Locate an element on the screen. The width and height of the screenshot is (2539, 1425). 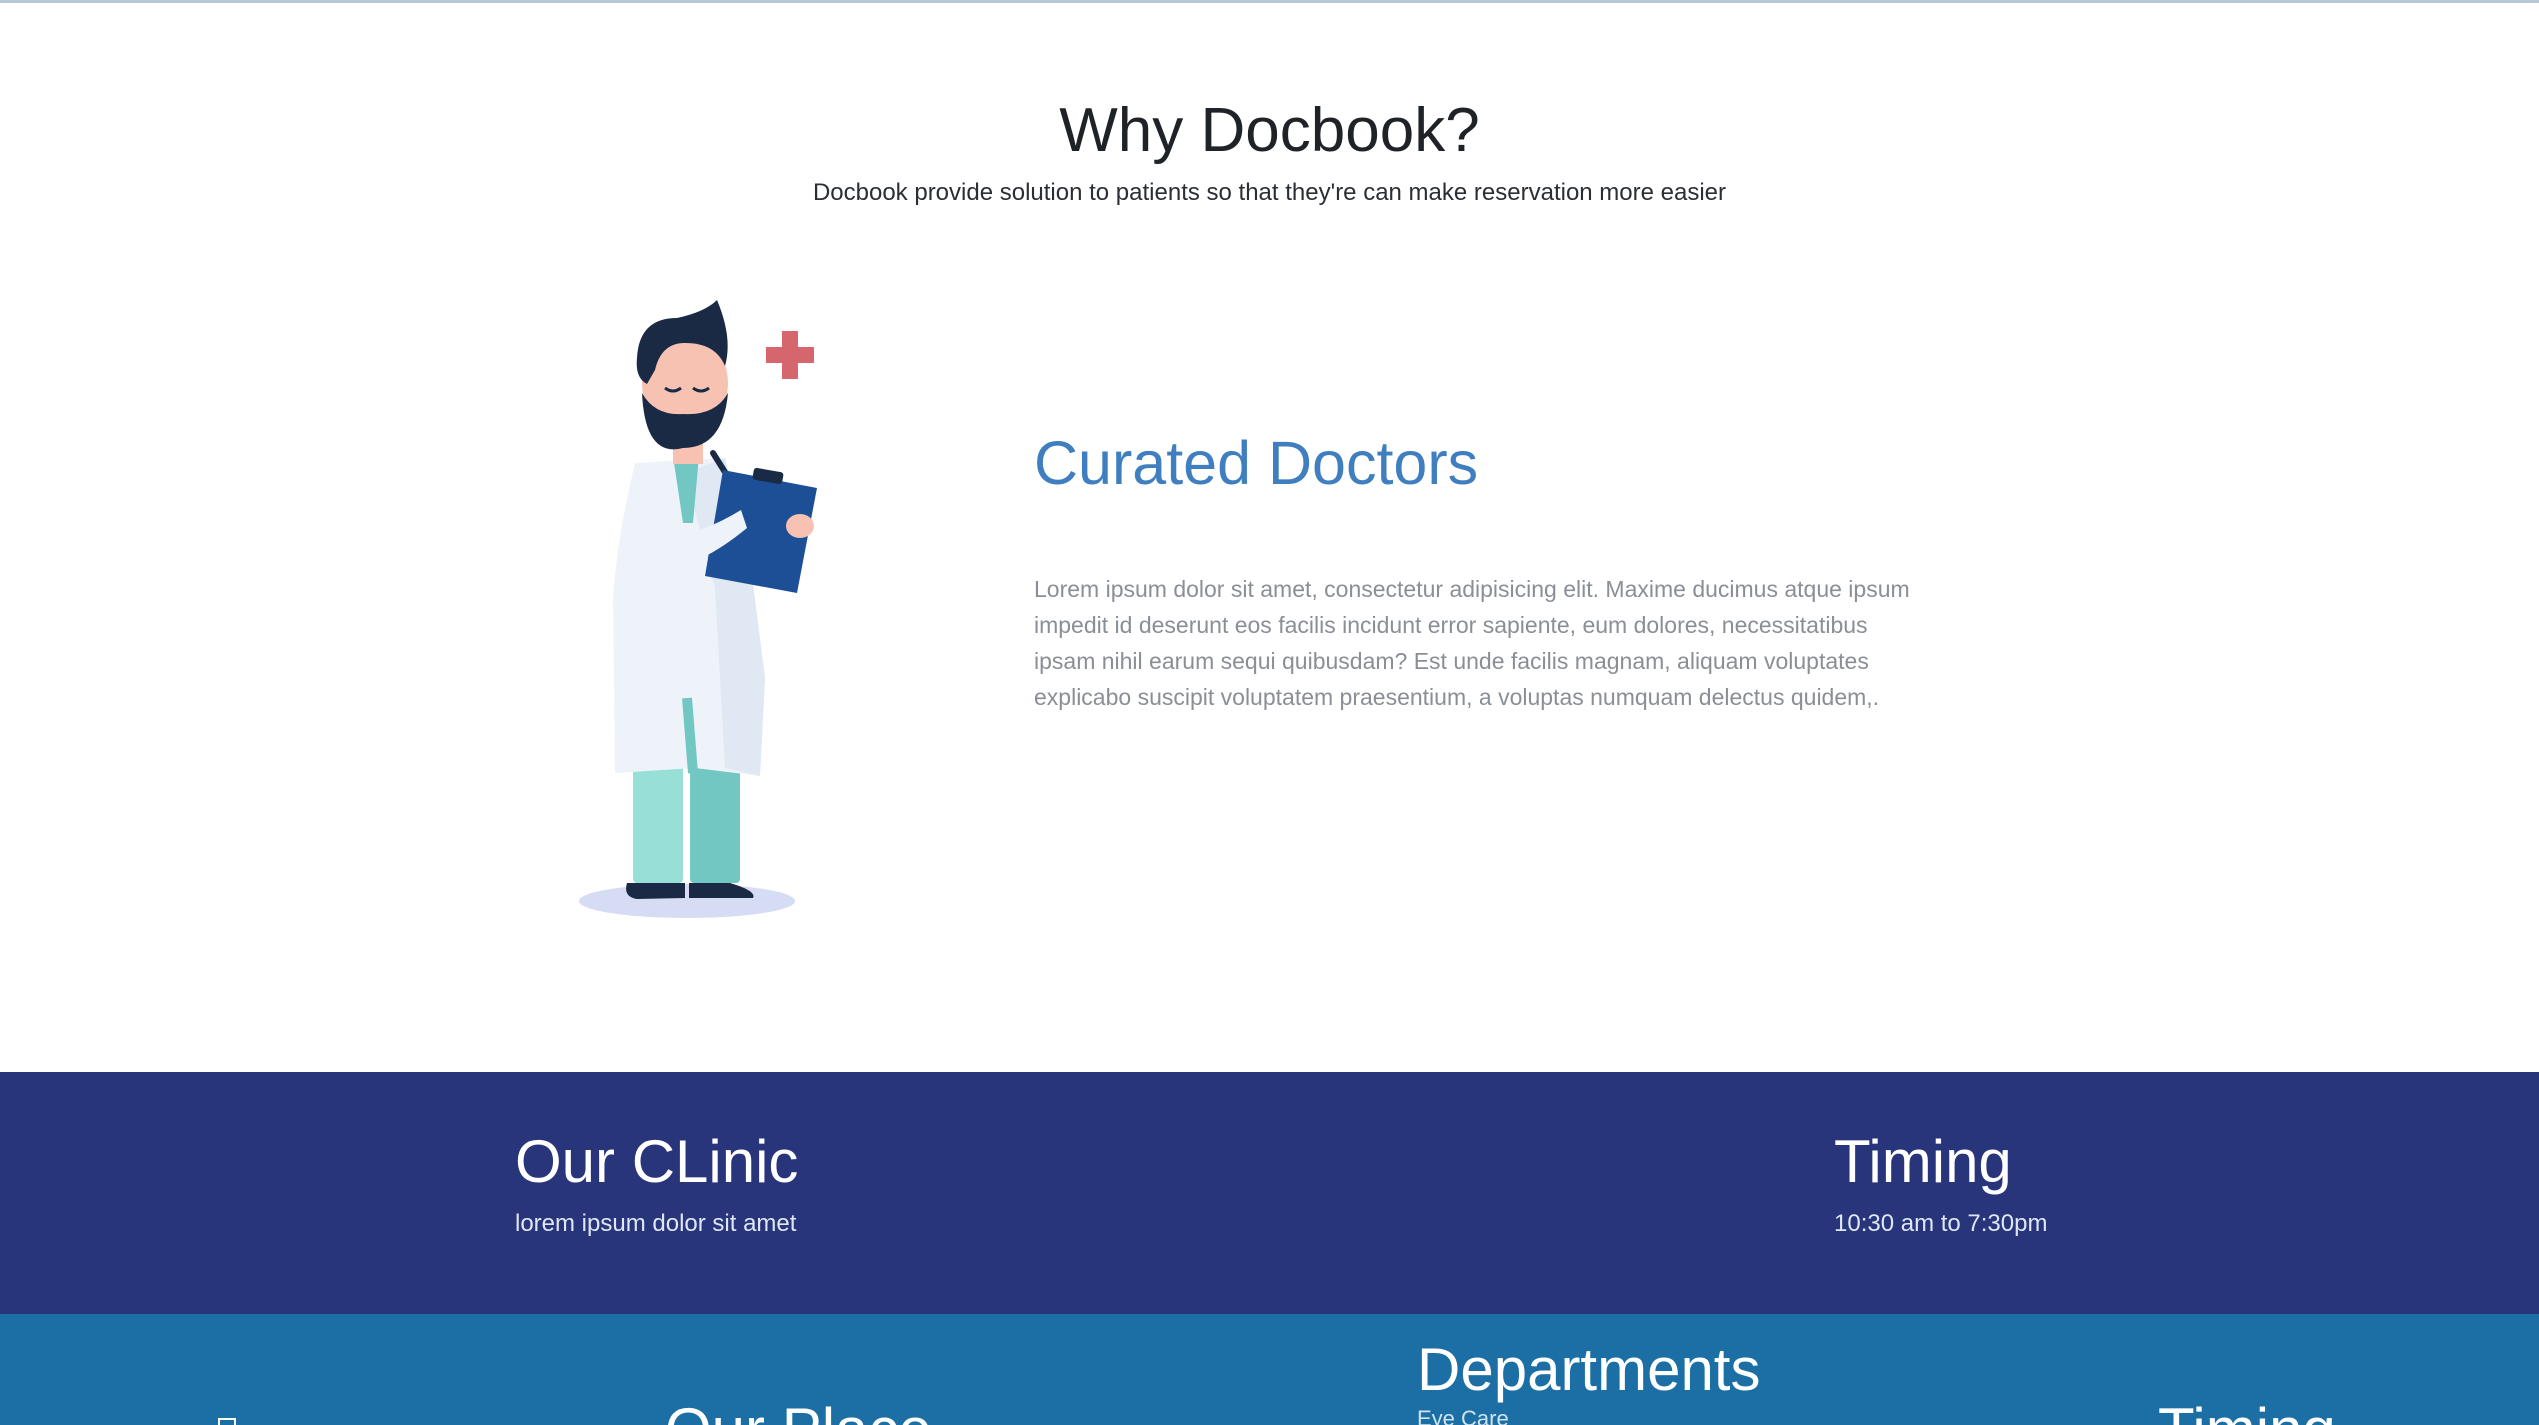
why-title: Why Docbook? is located at coordinates (1269, 130).